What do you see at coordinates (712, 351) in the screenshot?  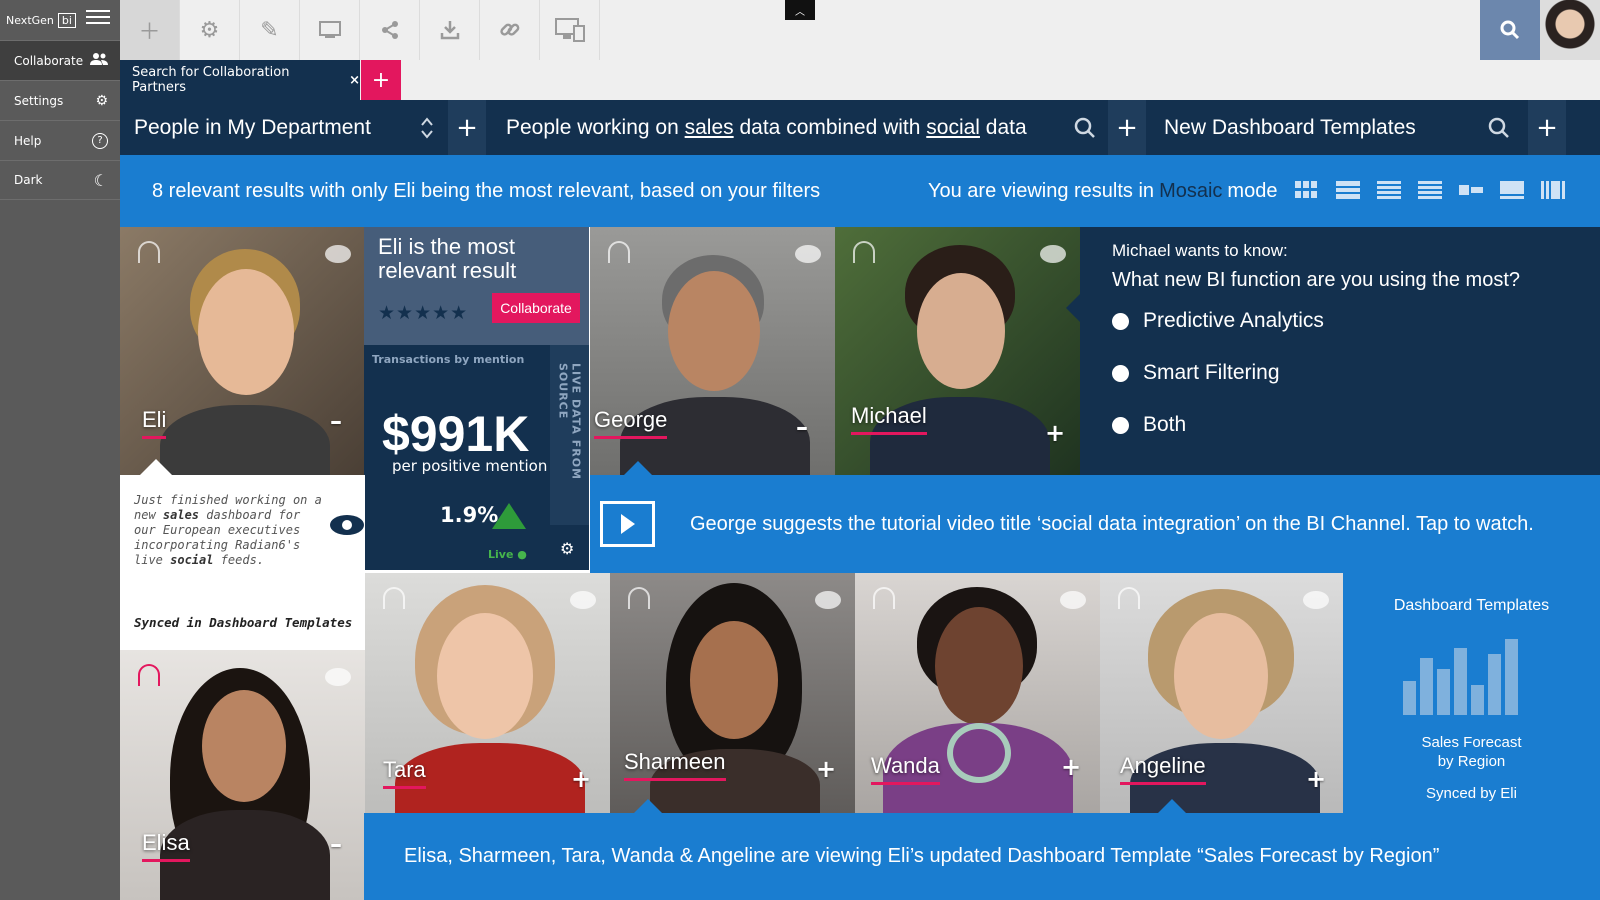 I see `person-tile-george: George –` at bounding box center [712, 351].